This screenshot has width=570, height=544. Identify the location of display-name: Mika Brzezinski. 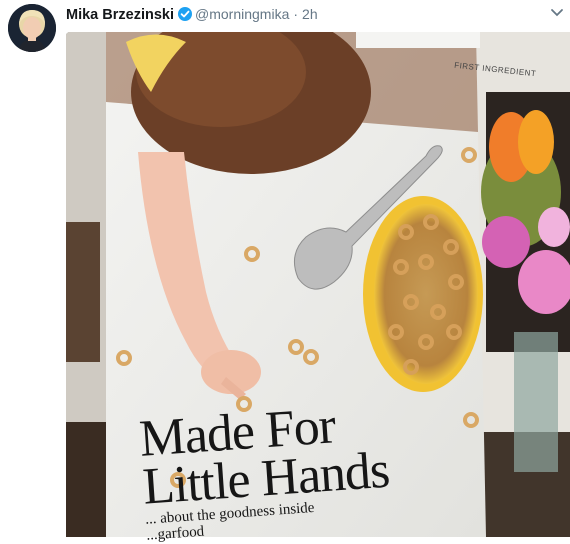
(120, 15).